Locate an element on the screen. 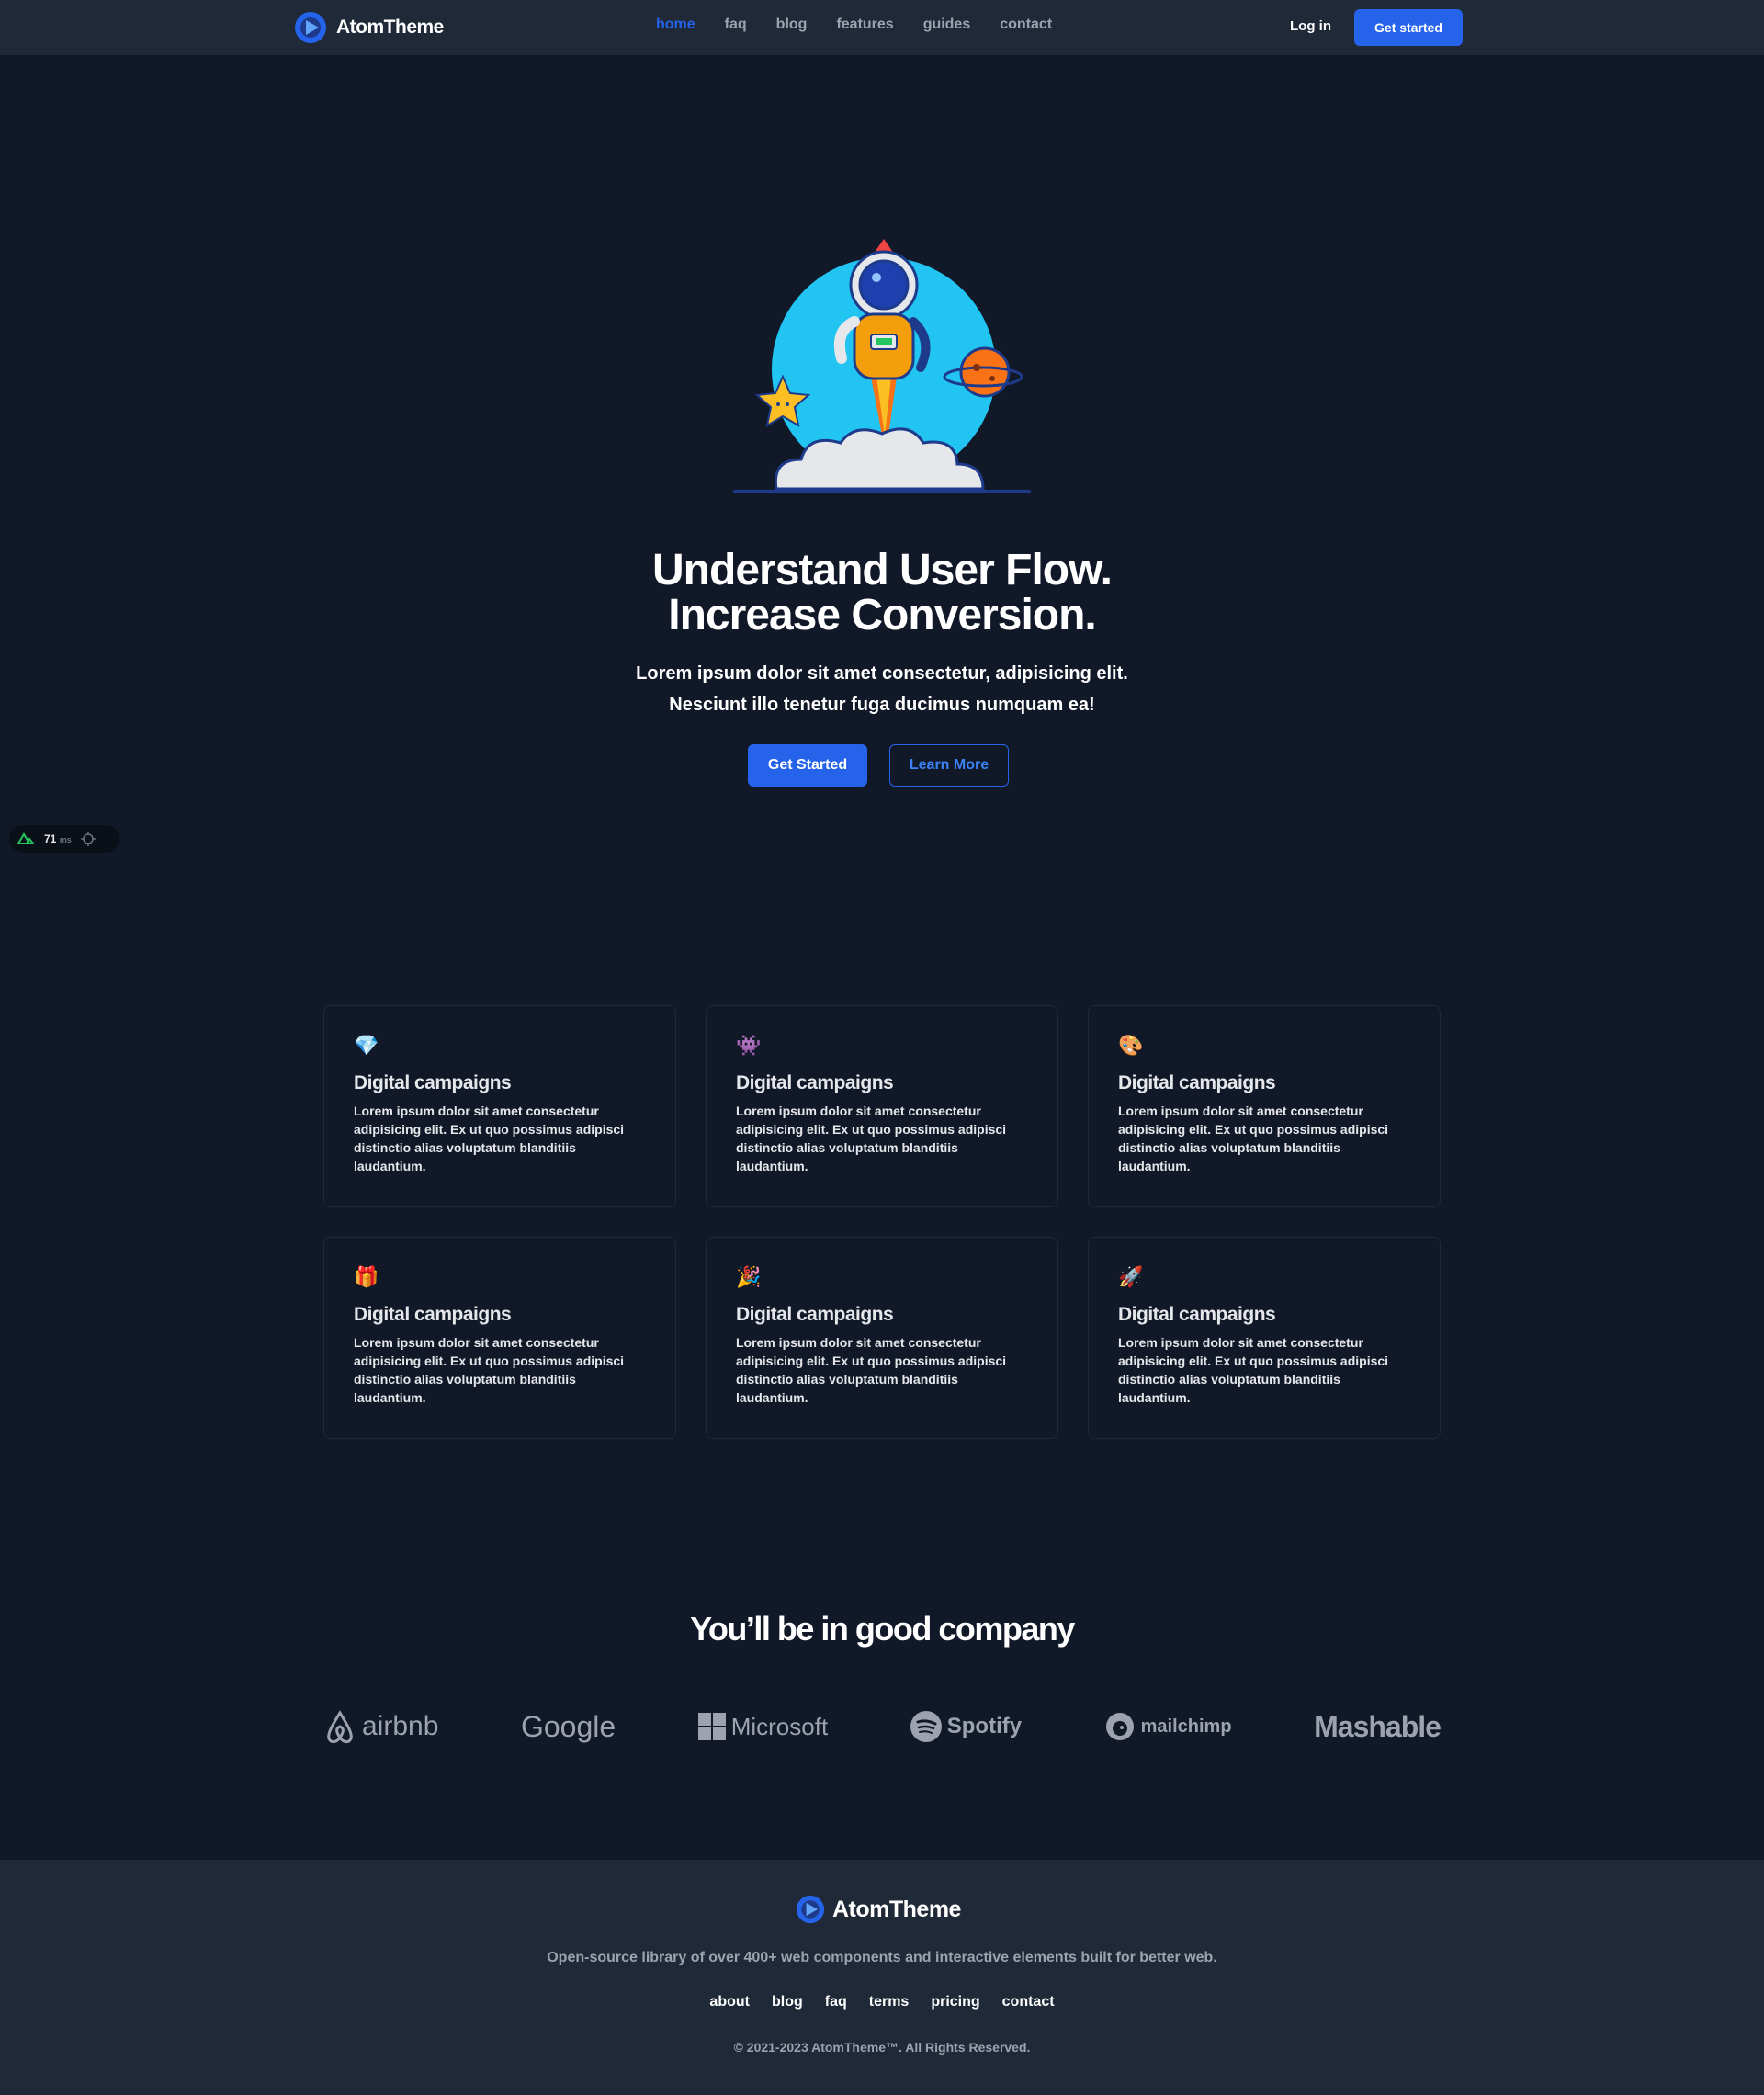 This screenshot has width=1764, height=2095. hero-title-line-1: Understand User Flow. is located at coordinates (882, 570).